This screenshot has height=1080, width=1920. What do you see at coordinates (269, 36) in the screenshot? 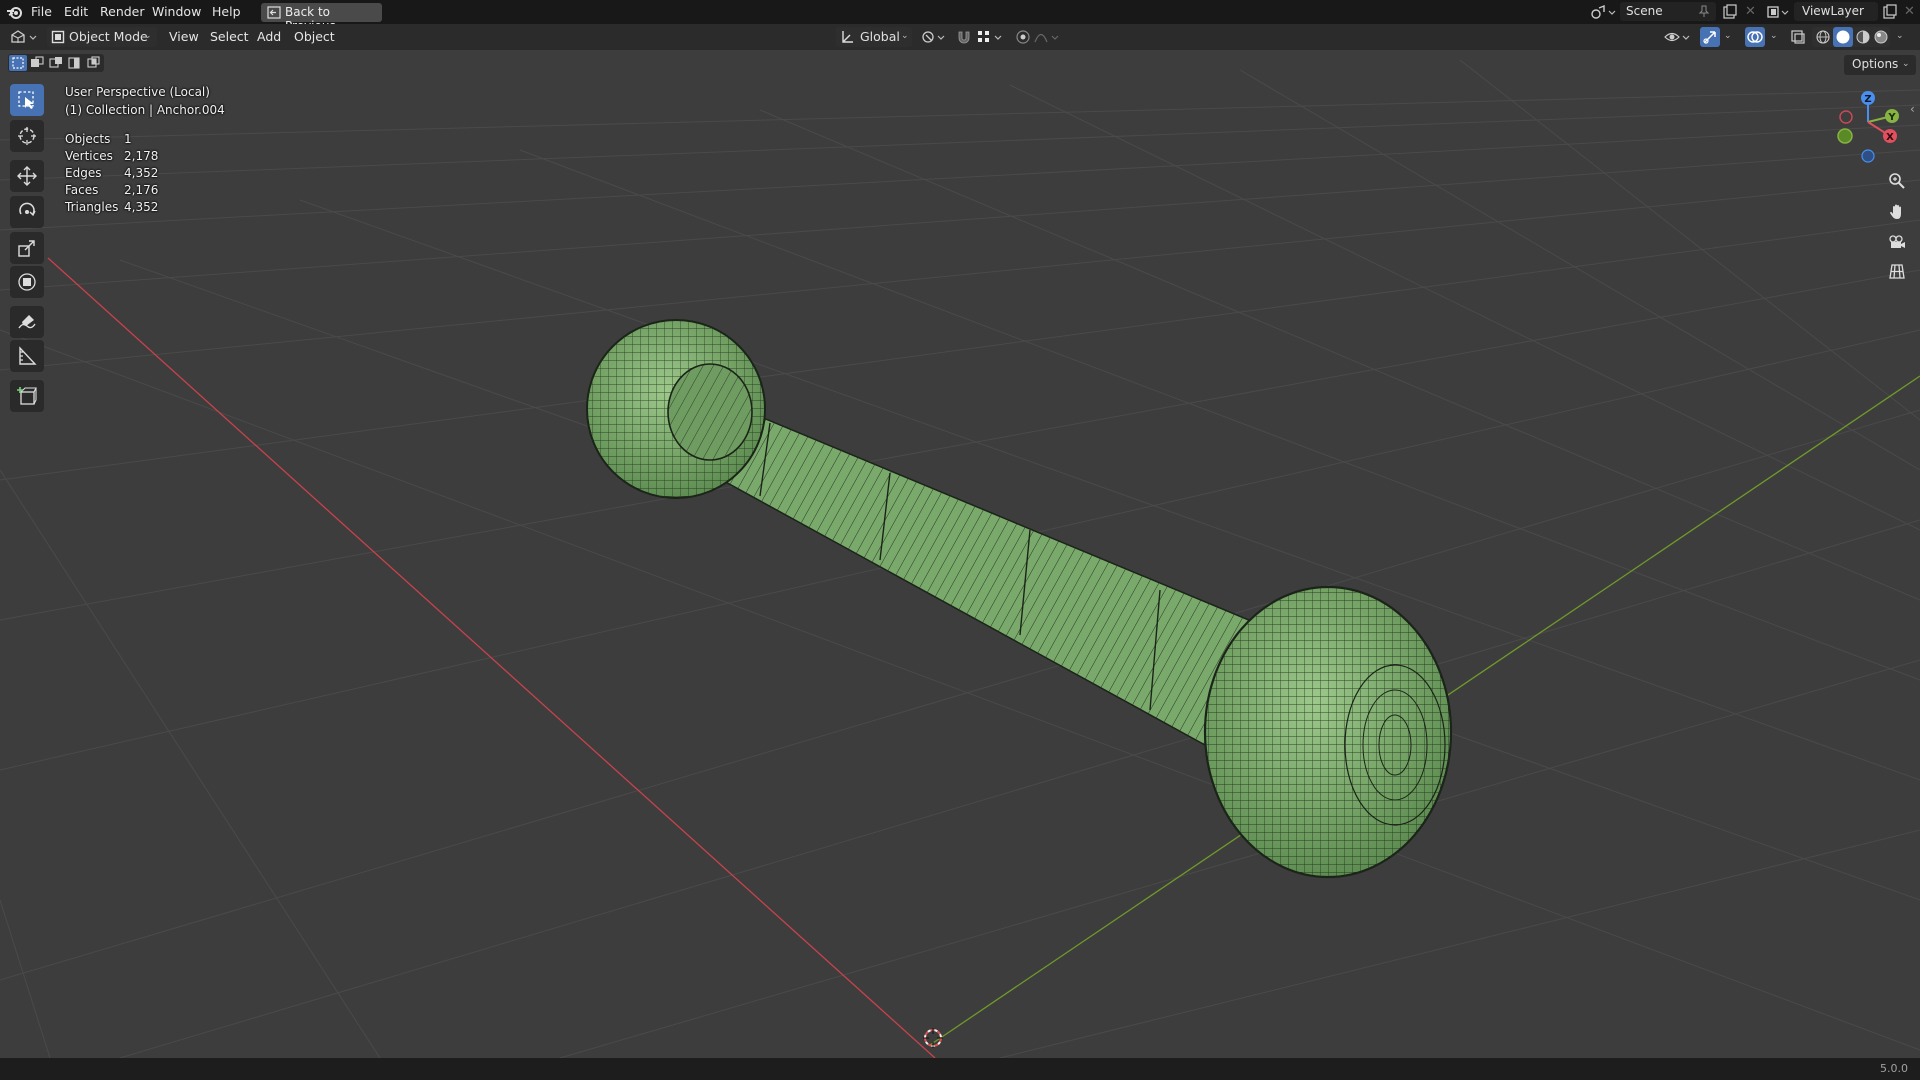
I see `menu-add: Add` at bounding box center [269, 36].